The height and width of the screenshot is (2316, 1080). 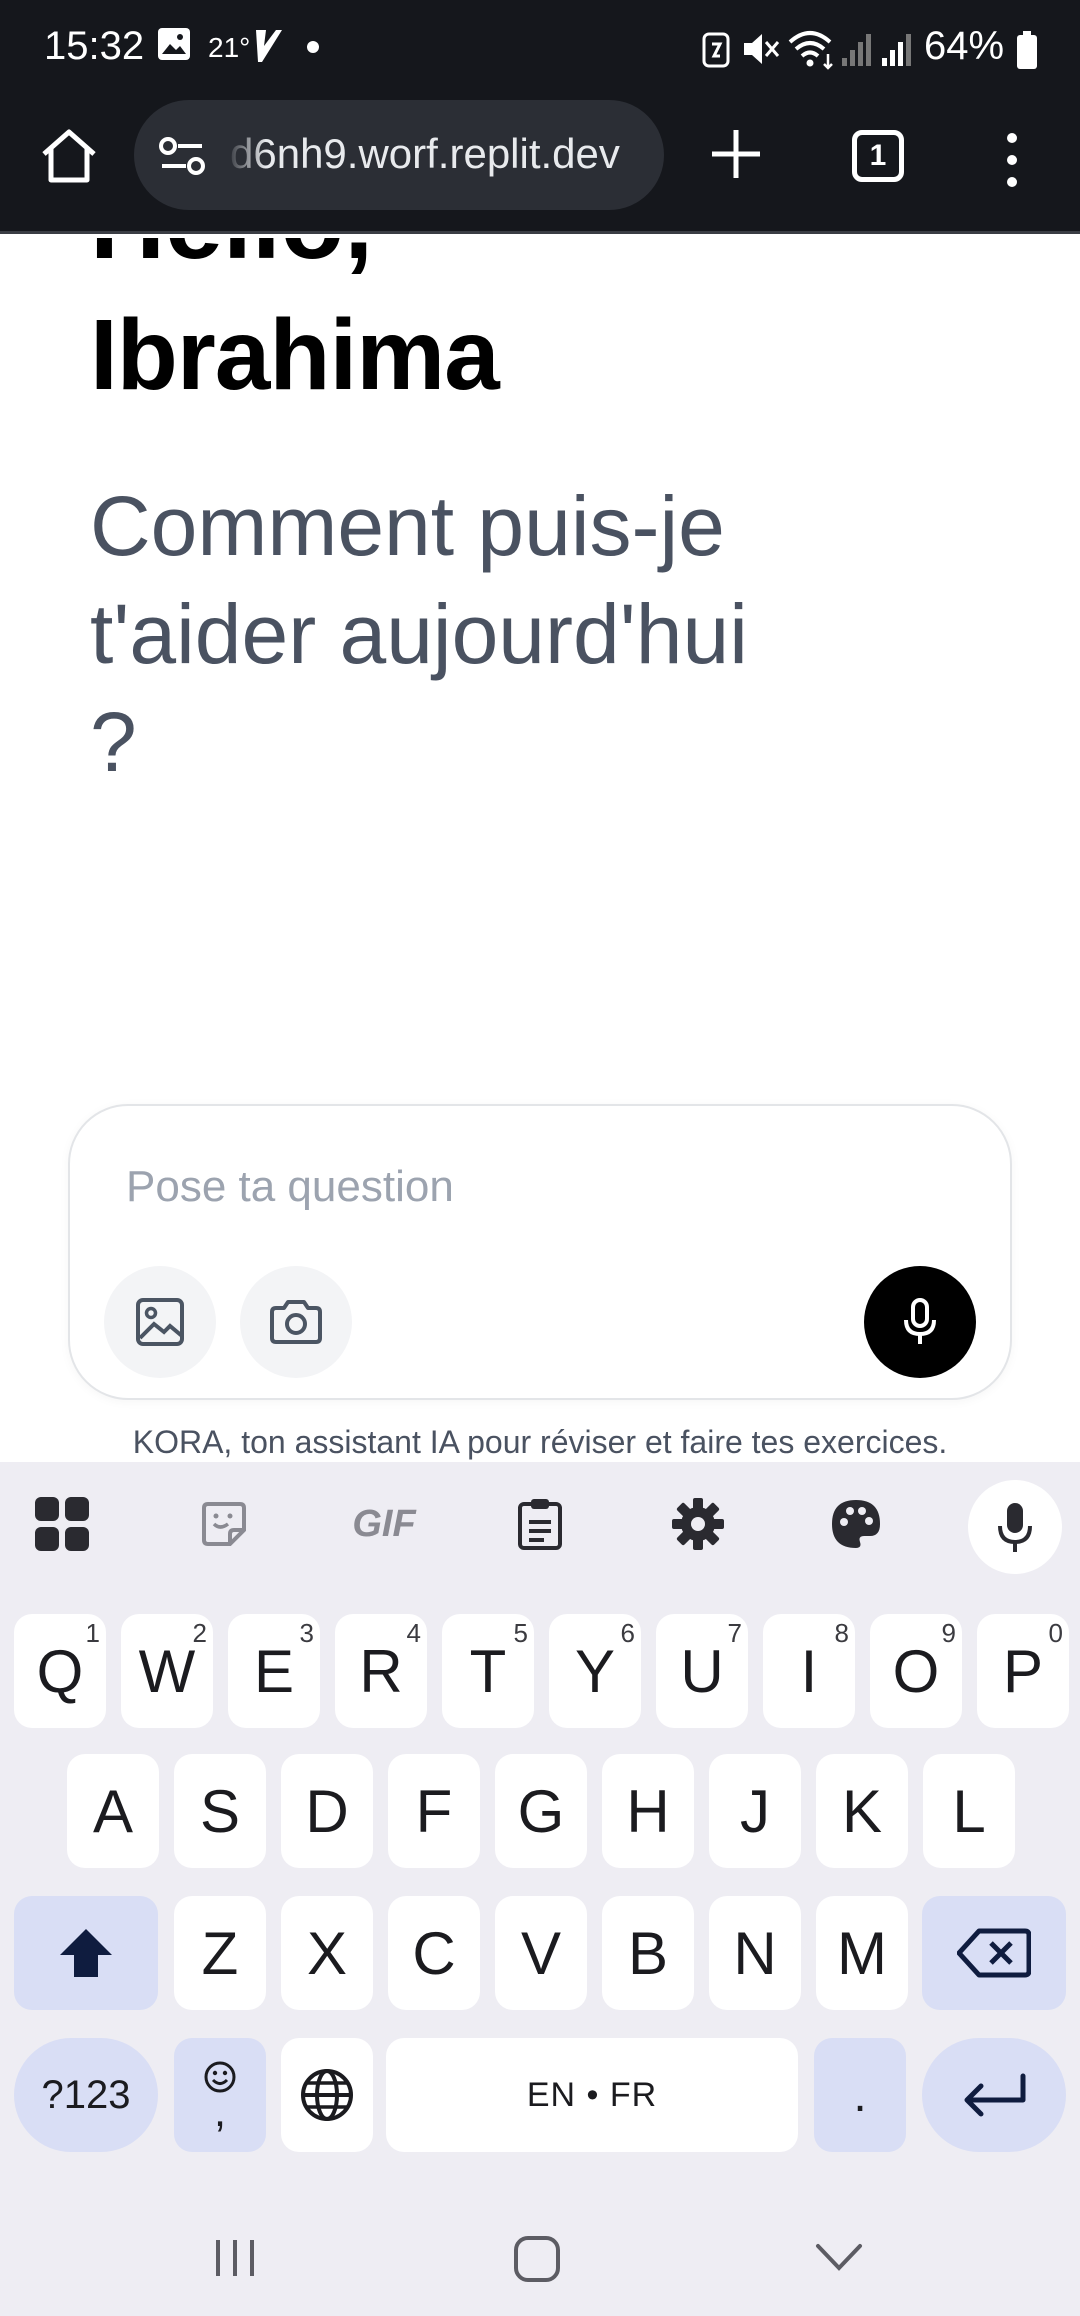 I want to click on home-button-icon, so click(x=537, y=2259).